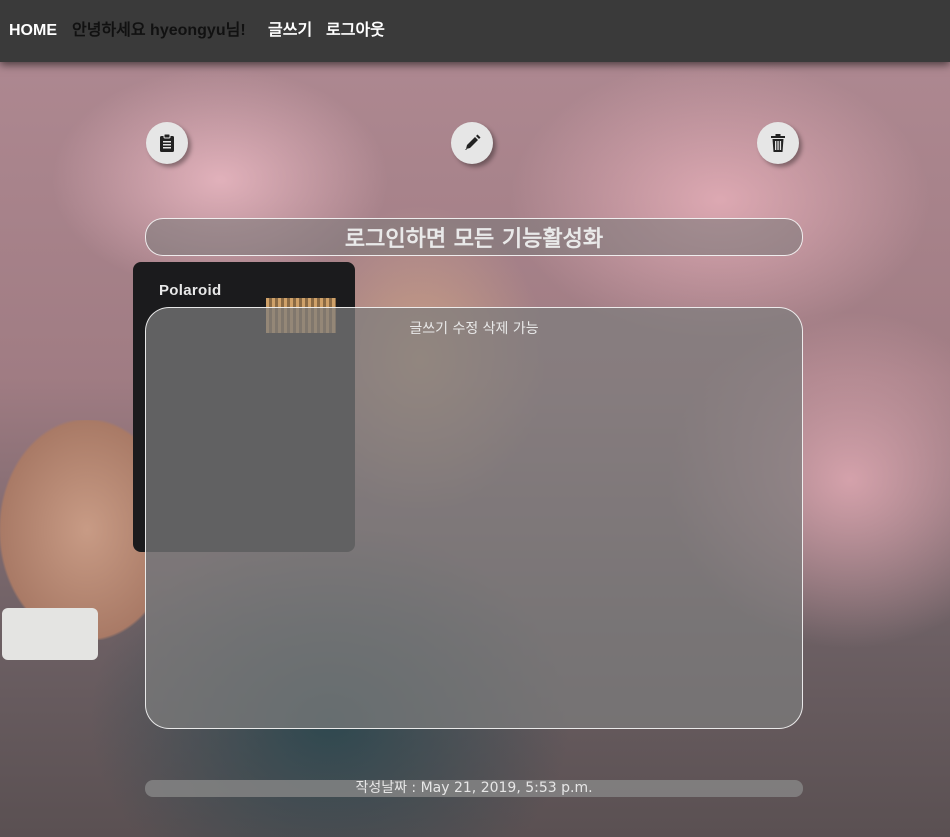 The image size is (950, 837). I want to click on trash-icon, so click(778, 143).